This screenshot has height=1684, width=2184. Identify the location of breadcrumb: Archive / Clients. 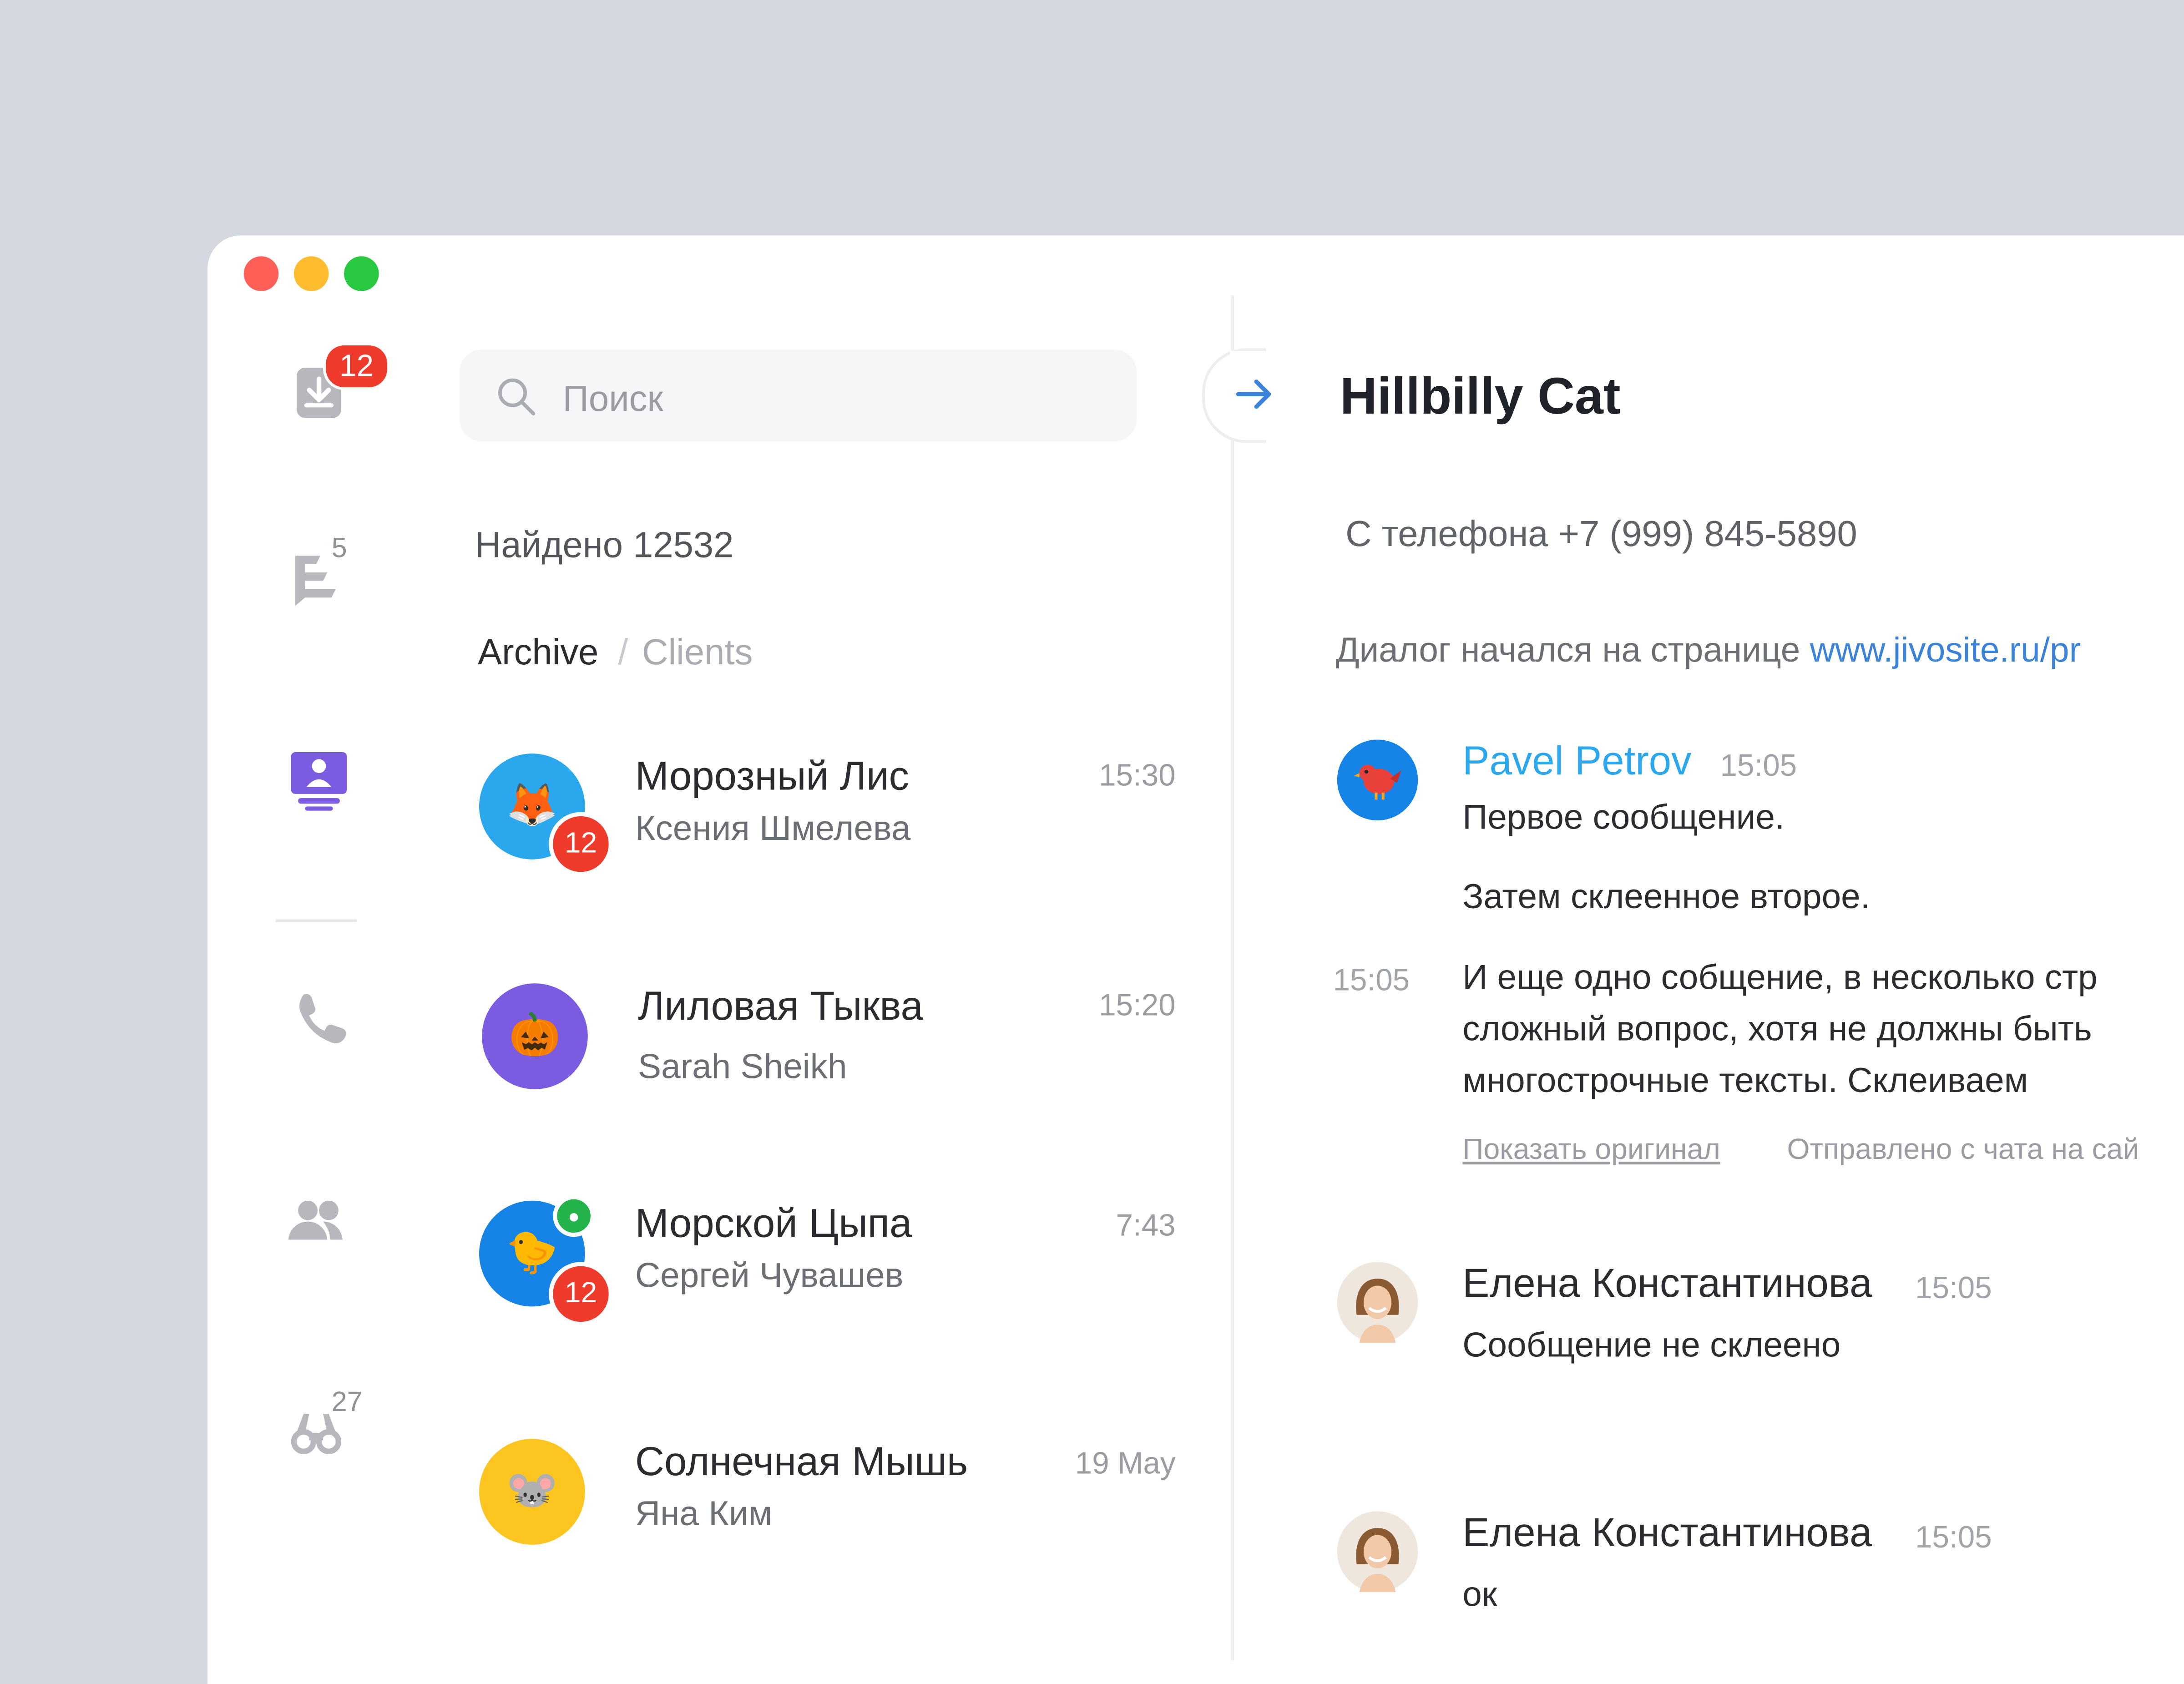
(615, 652).